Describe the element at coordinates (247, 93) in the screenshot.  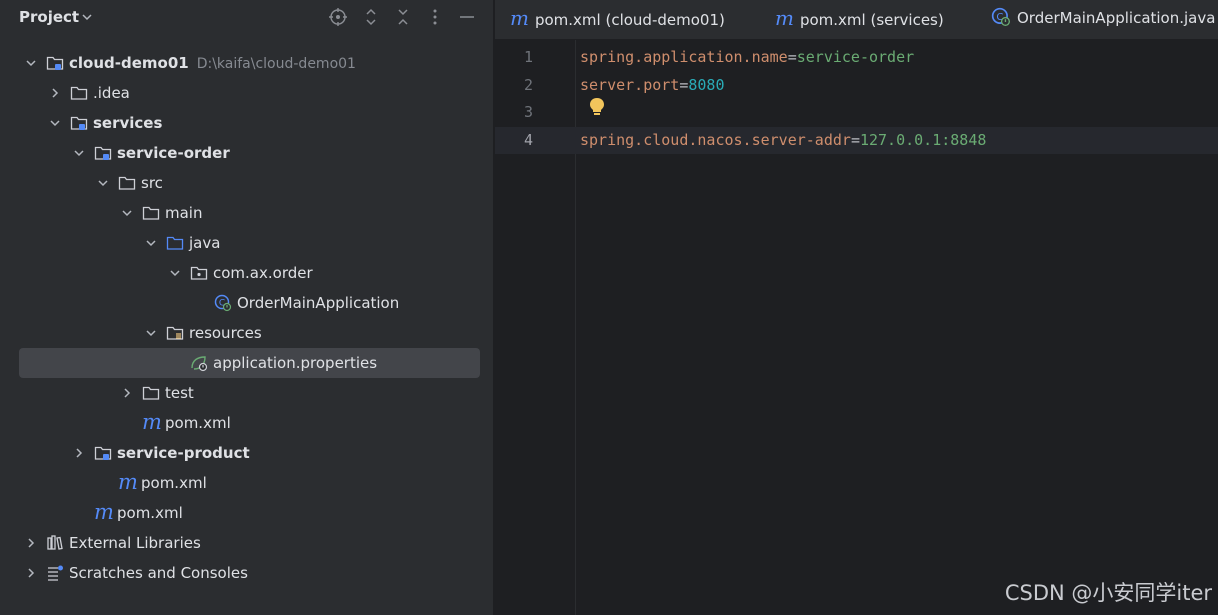
I see `tree-item: .idea` at that location.